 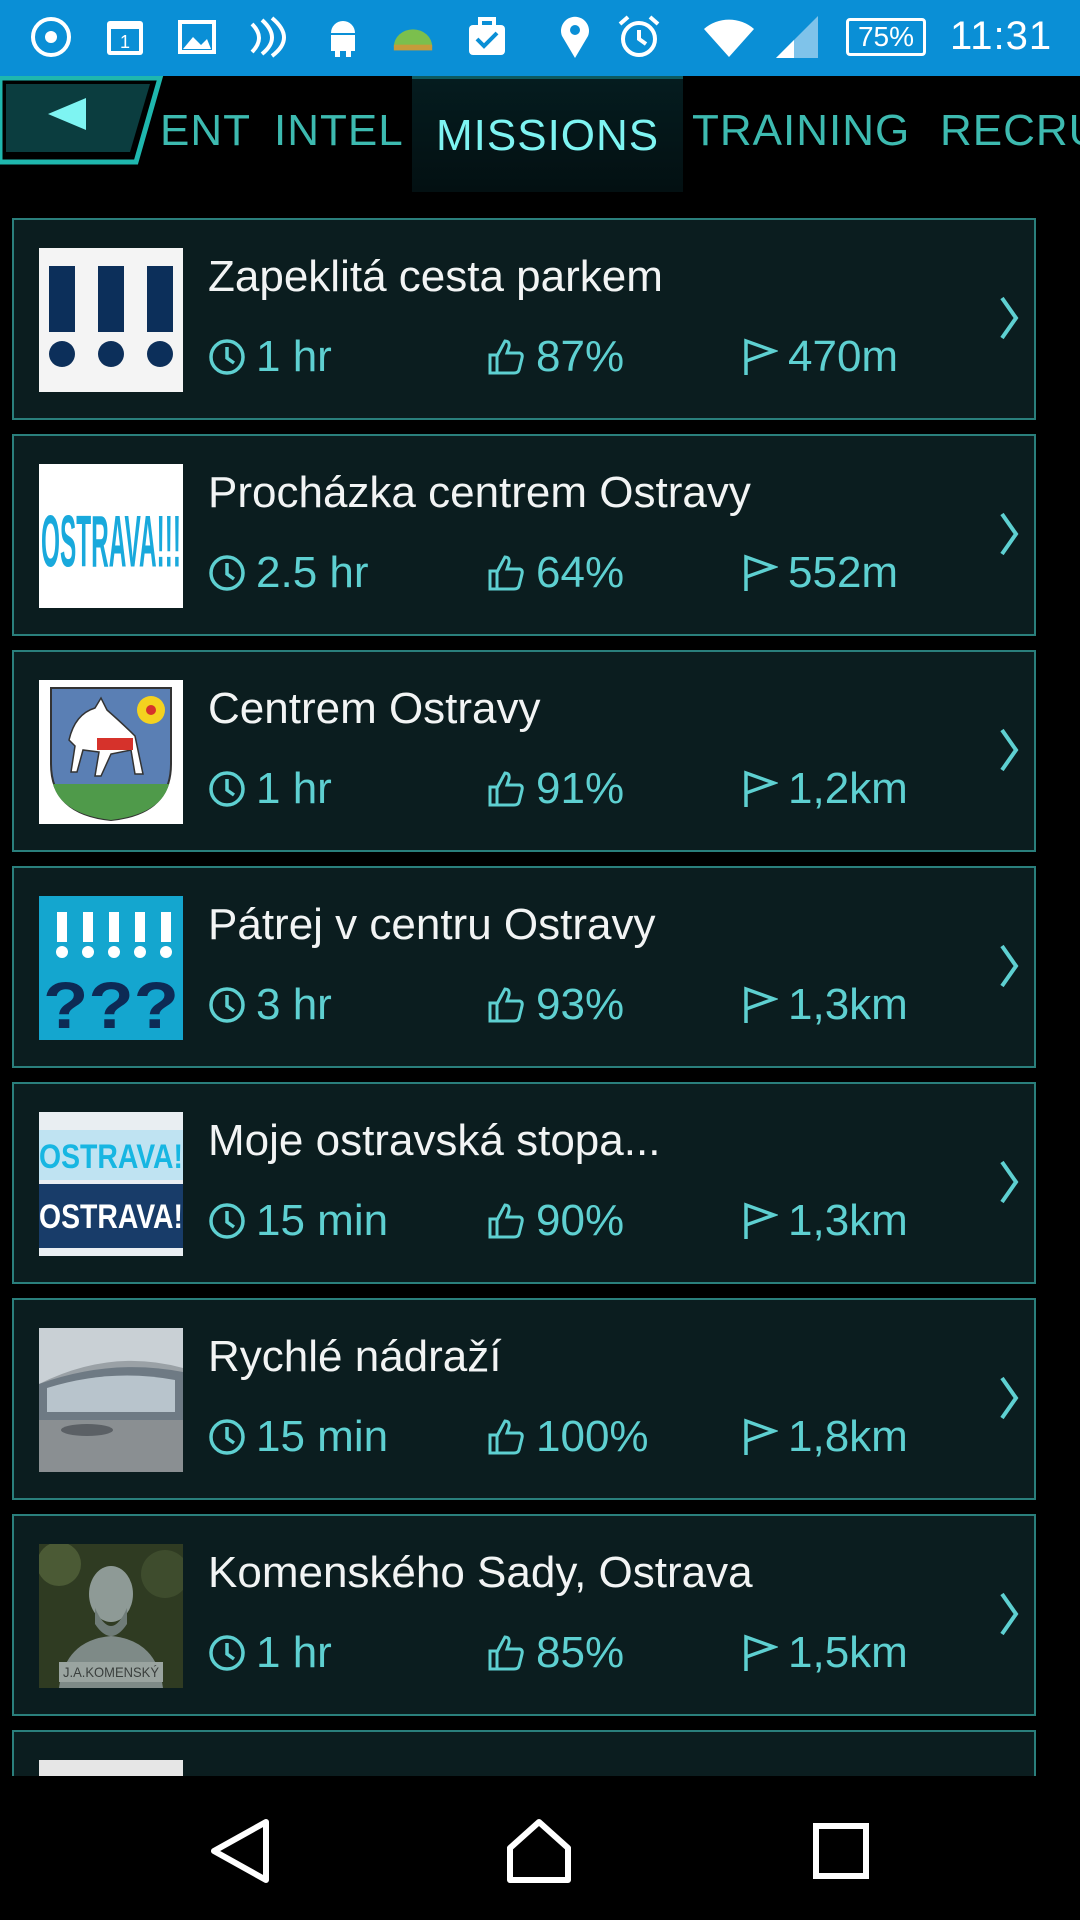 I want to click on mission-distance: 1,5km, so click(x=824, y=1653).